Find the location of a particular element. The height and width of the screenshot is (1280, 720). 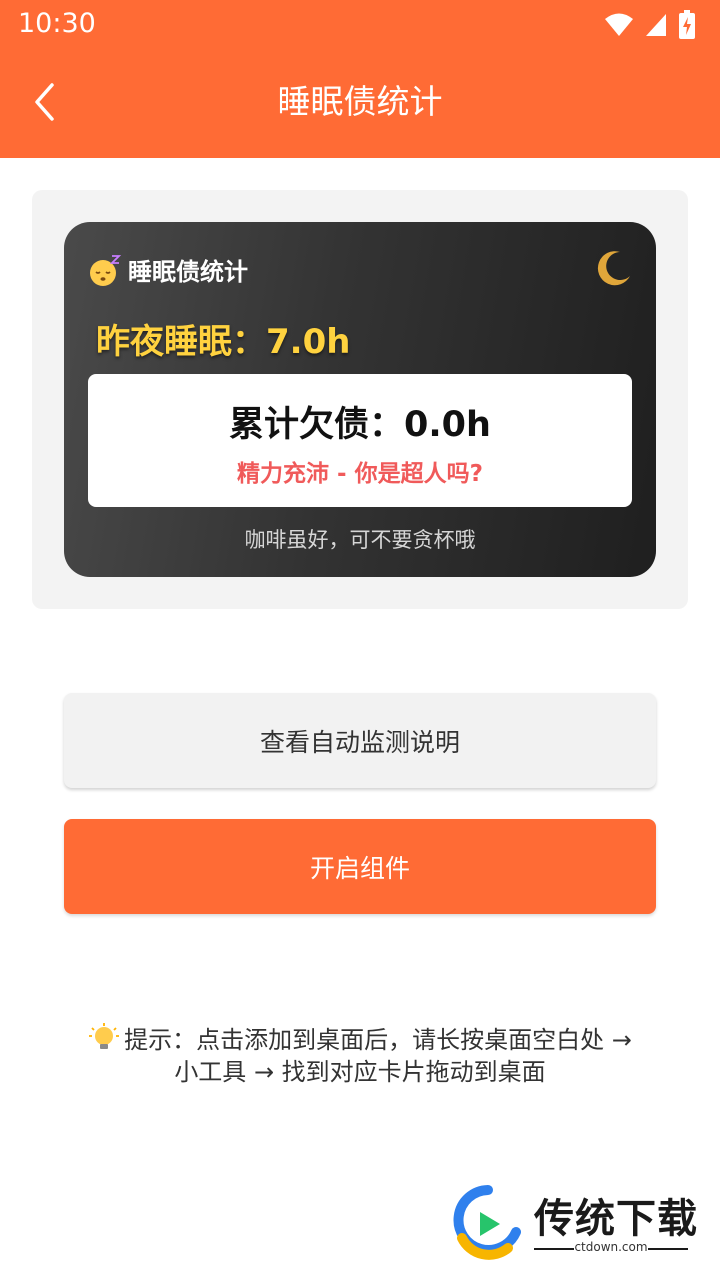

ctdown-logo-icon is located at coordinates (487, 1222).